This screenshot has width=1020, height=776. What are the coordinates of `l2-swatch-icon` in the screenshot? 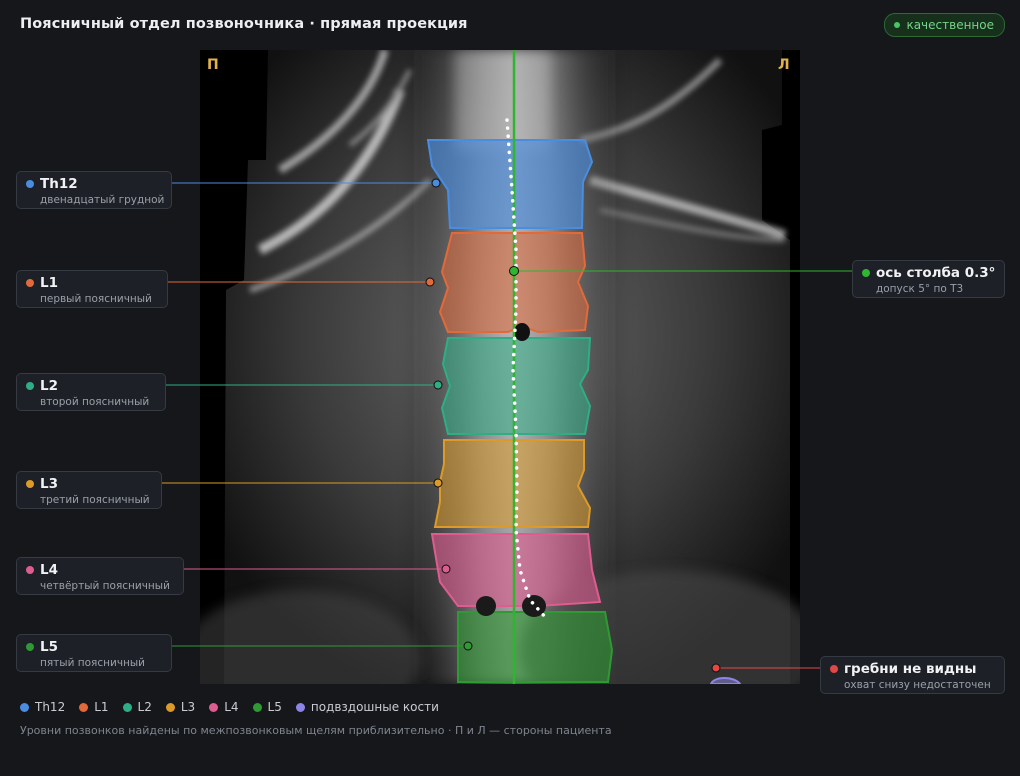 It's located at (127, 707).